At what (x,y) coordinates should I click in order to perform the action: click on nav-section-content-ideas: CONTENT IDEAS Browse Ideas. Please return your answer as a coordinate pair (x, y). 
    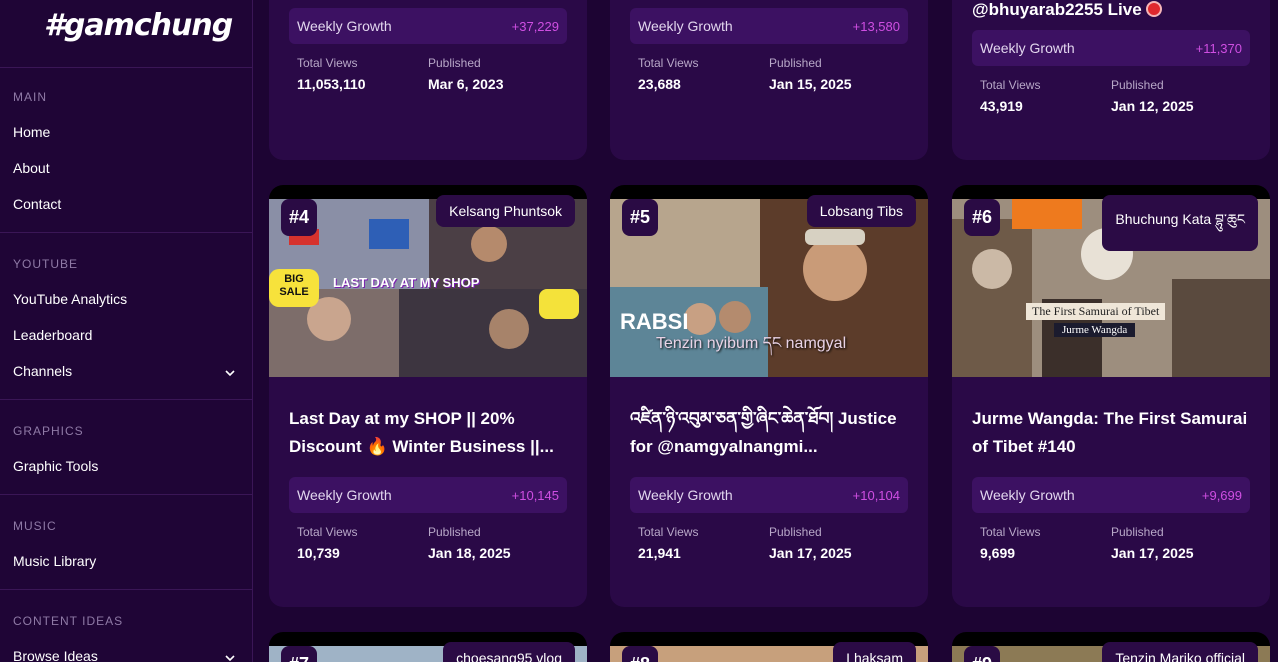
    Looking at the image, I should click on (126, 626).